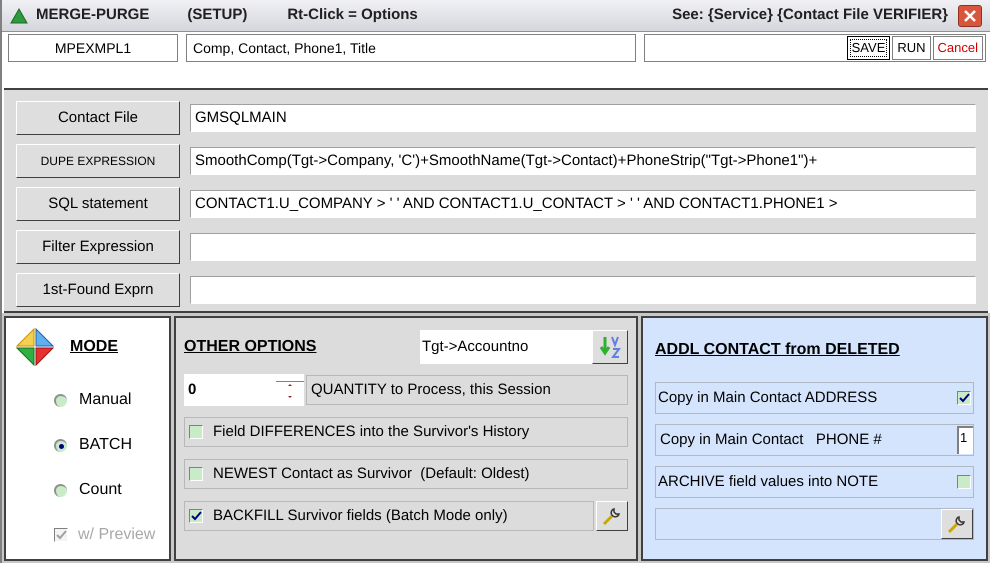 This screenshot has width=990, height=563. I want to click on quantity-spinner: 0, so click(244, 390).